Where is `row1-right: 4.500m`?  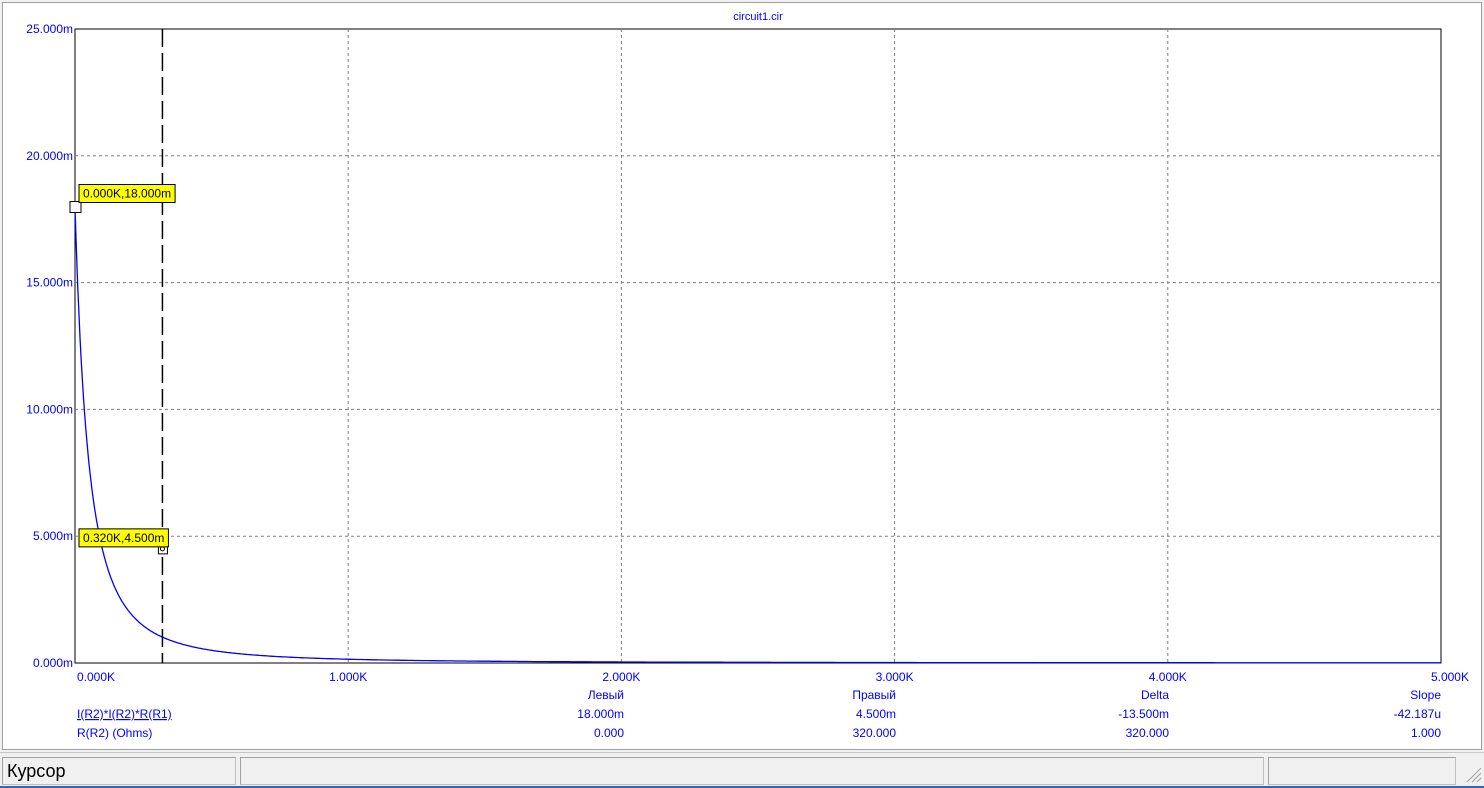
row1-right: 4.500m is located at coordinates (876, 714).